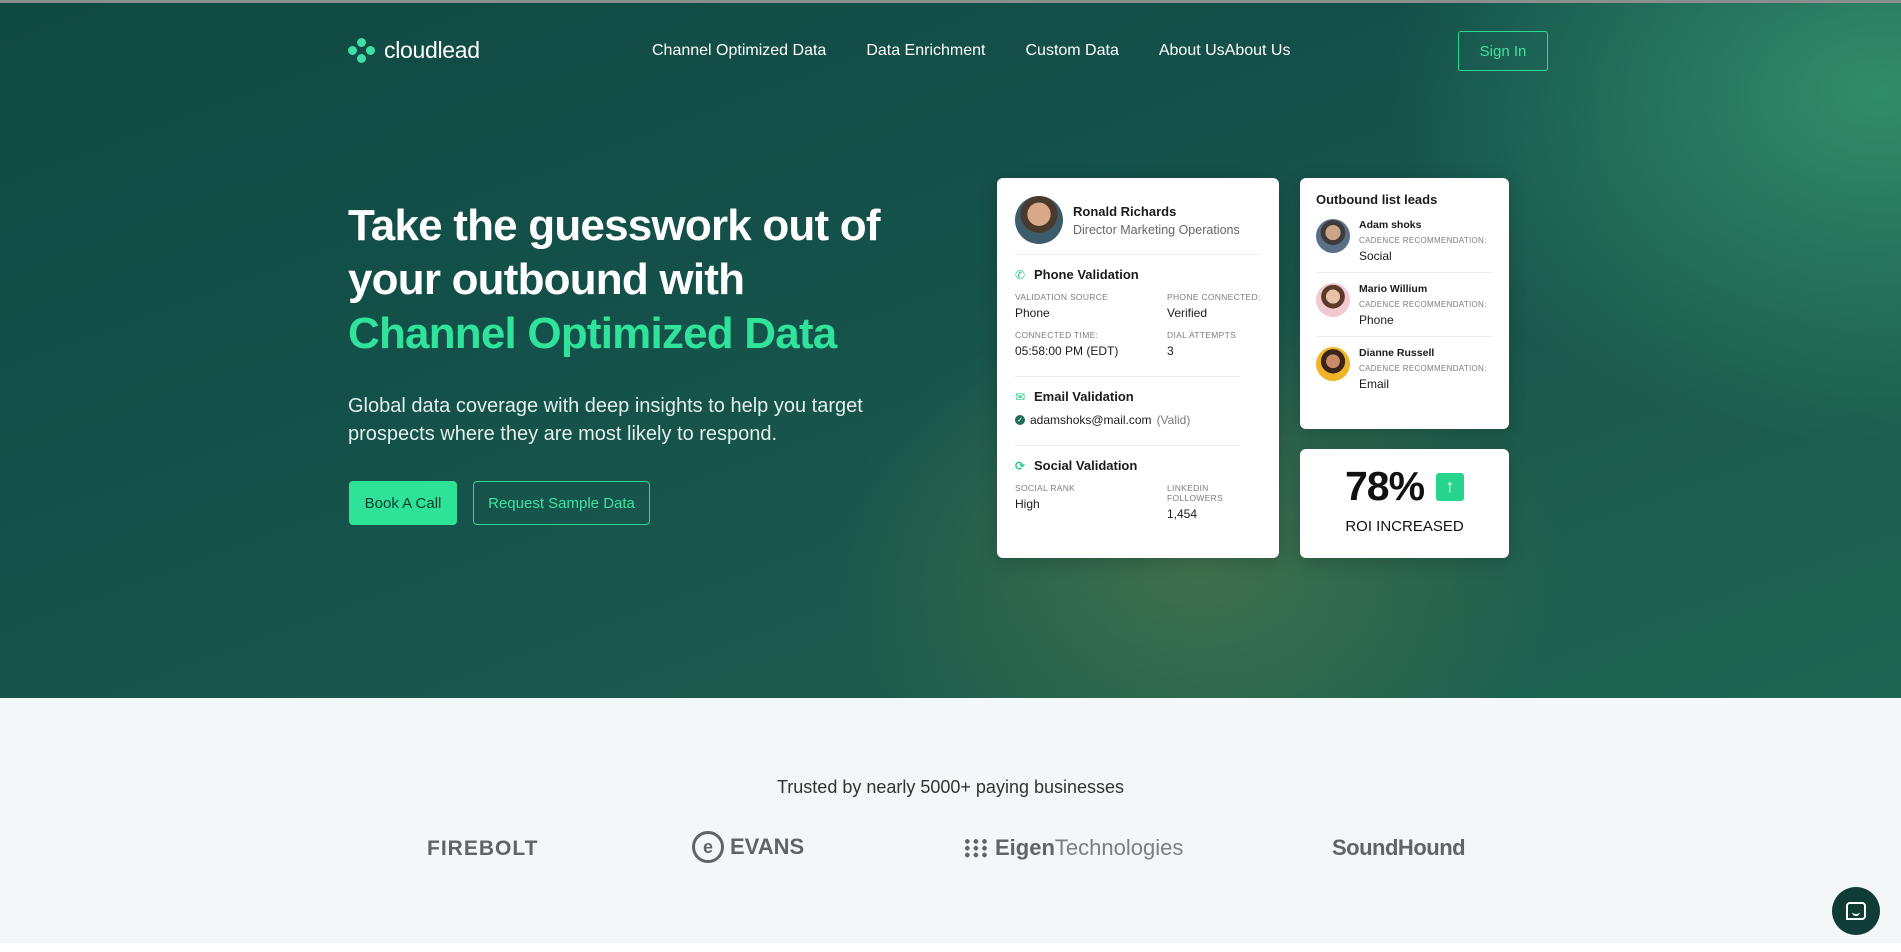  Describe the element at coordinates (1086, 274) in the screenshot. I see `phone-validation-label: Phone Validation` at that location.